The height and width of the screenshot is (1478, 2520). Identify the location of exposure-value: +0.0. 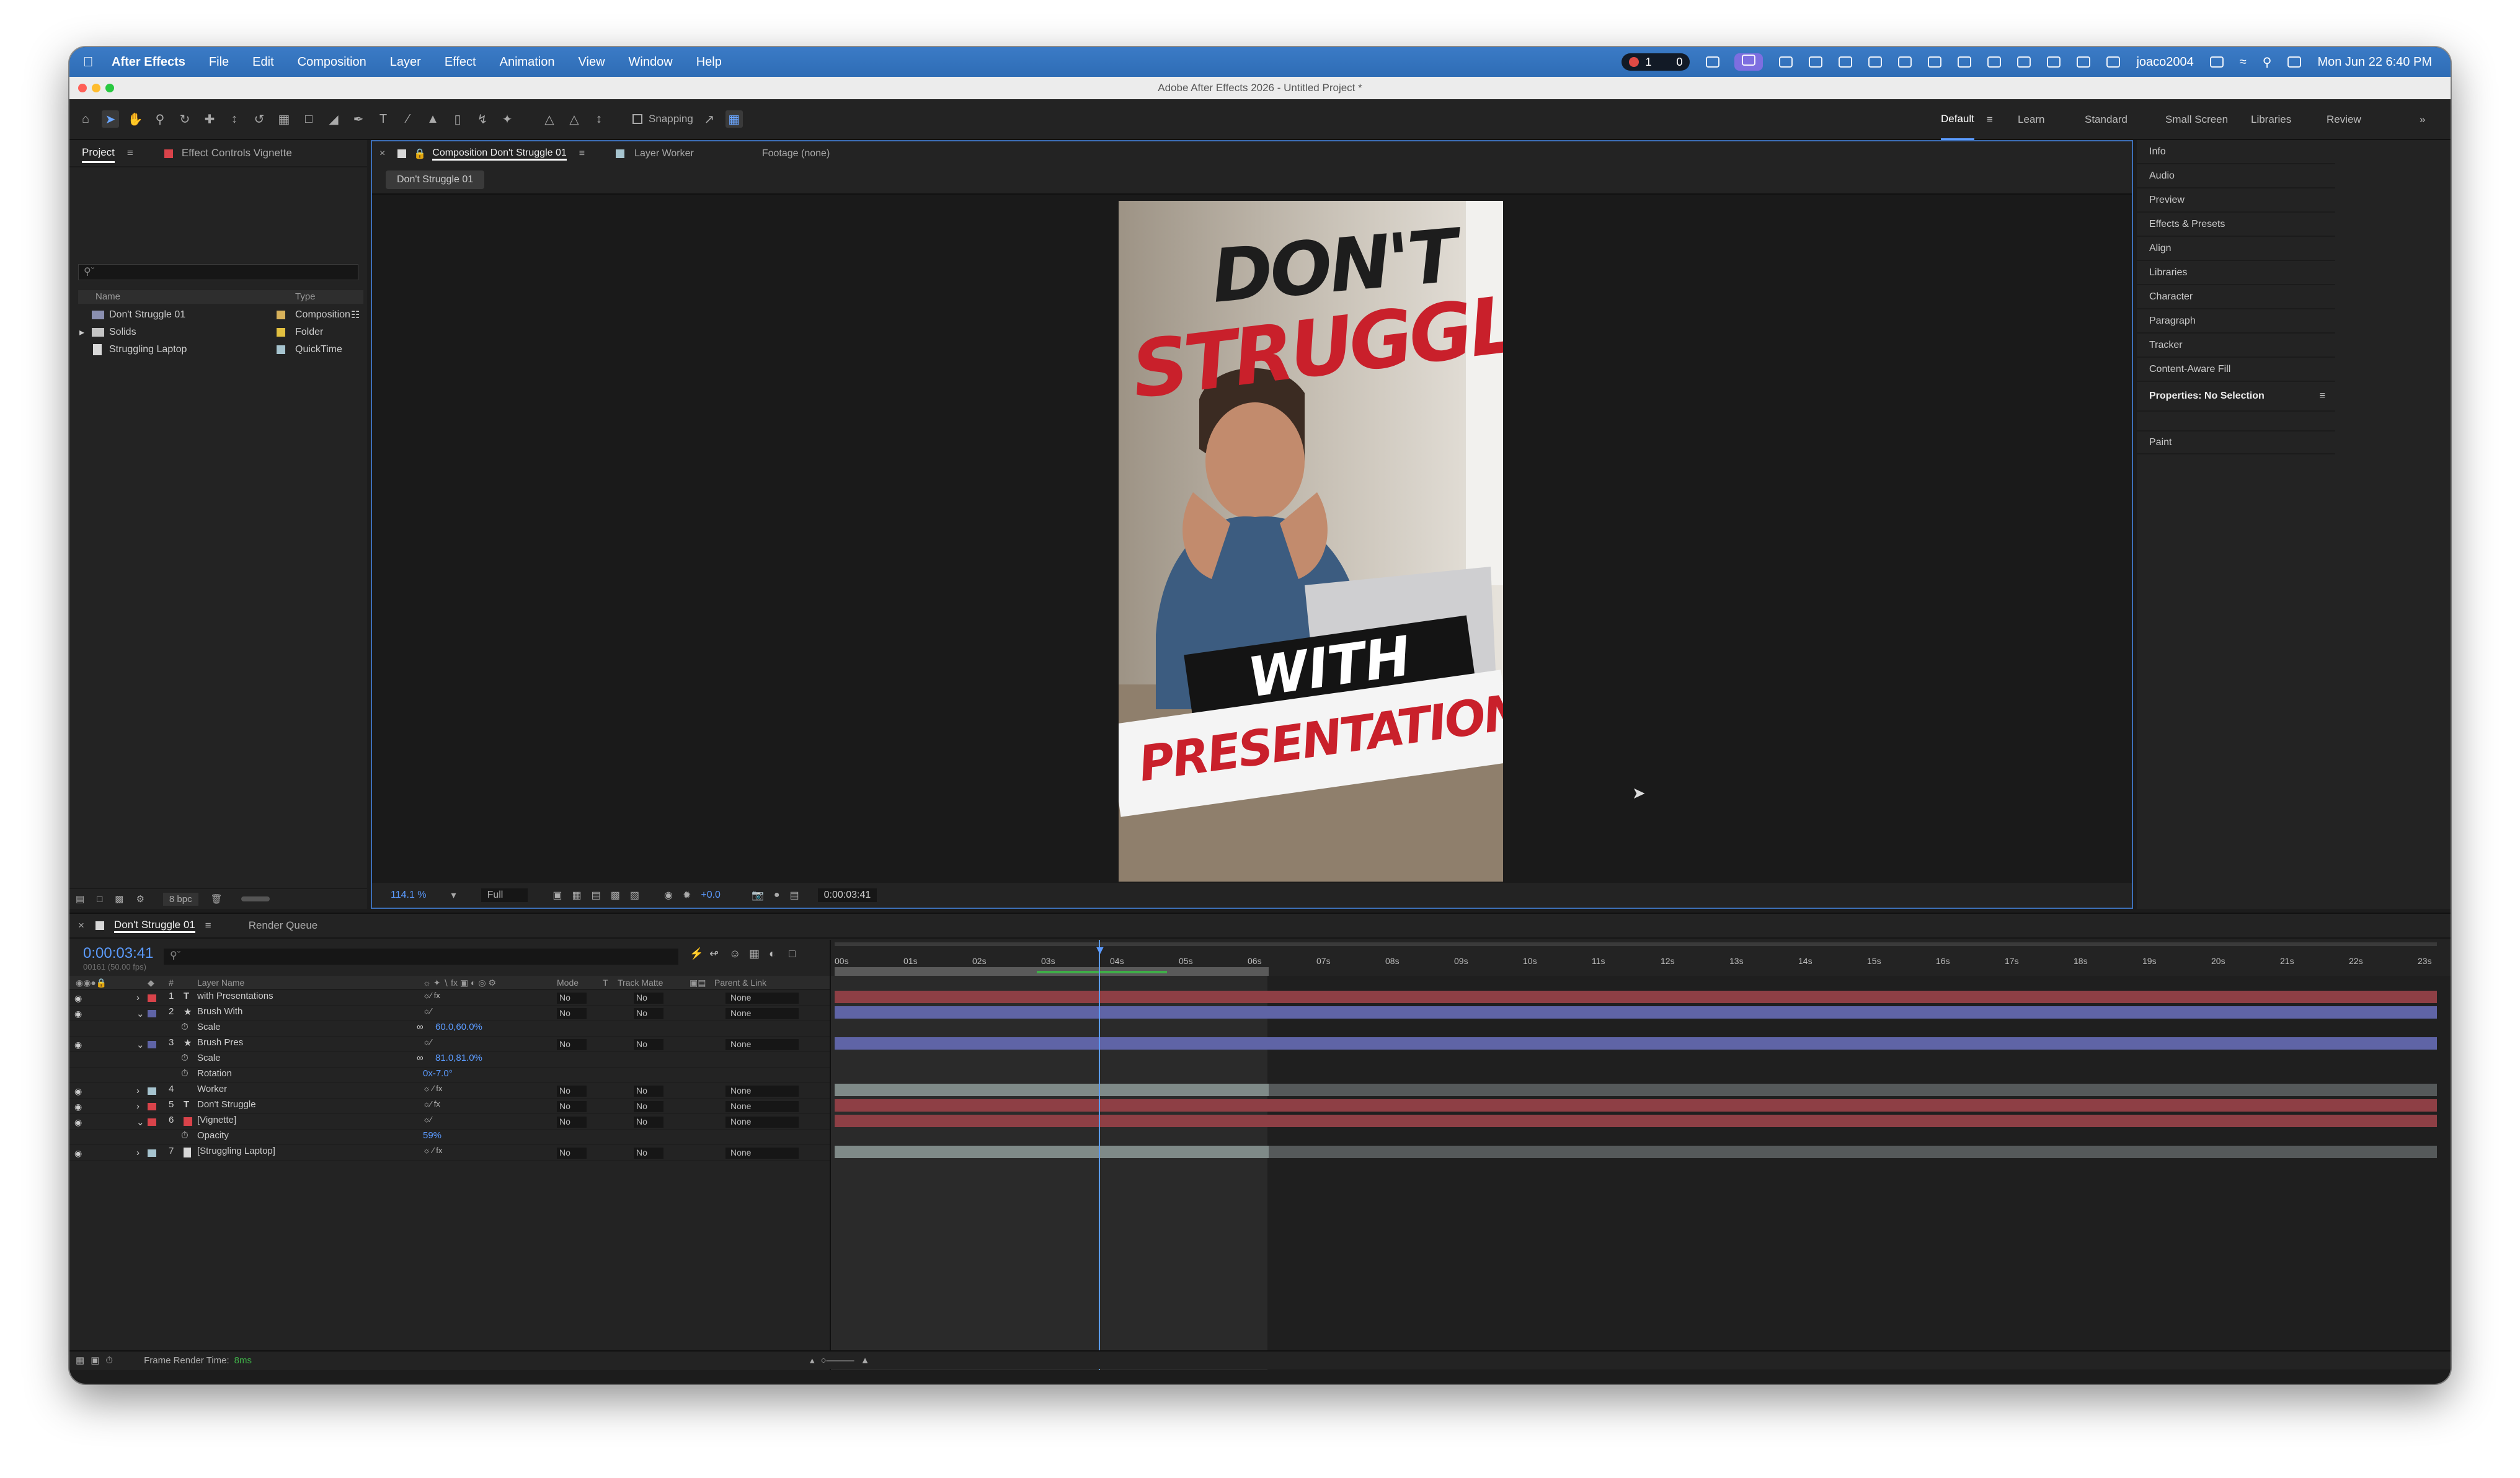
(711, 895).